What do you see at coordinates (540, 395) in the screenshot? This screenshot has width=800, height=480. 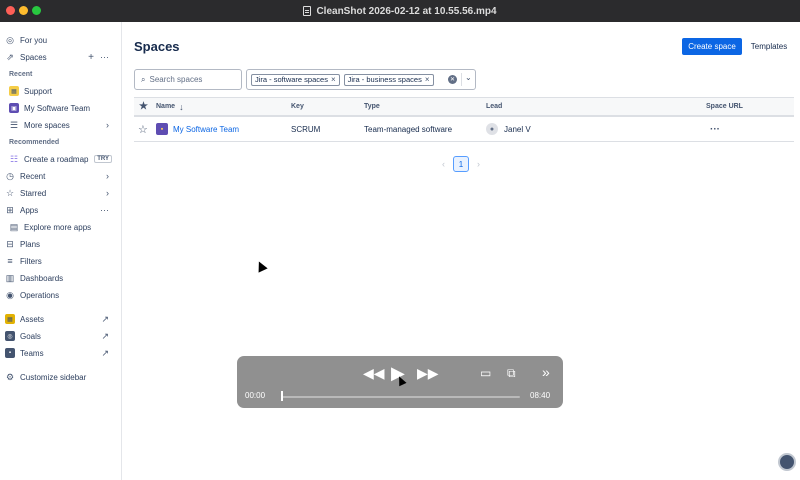 I see `duration: 08:40` at bounding box center [540, 395].